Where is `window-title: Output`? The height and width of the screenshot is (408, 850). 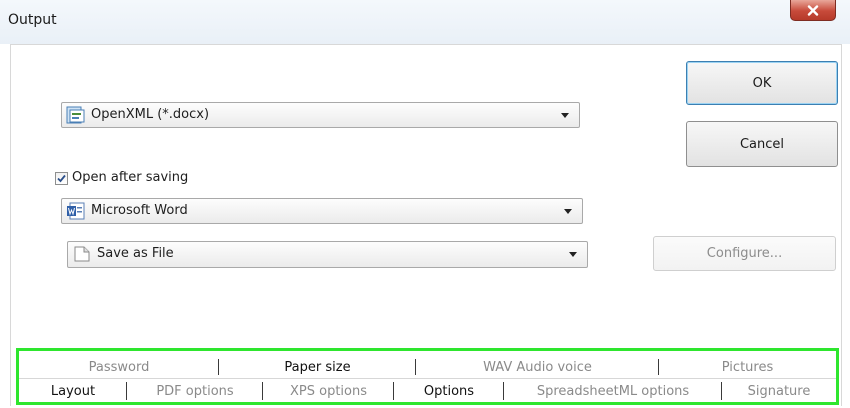
window-title: Output is located at coordinates (32, 20).